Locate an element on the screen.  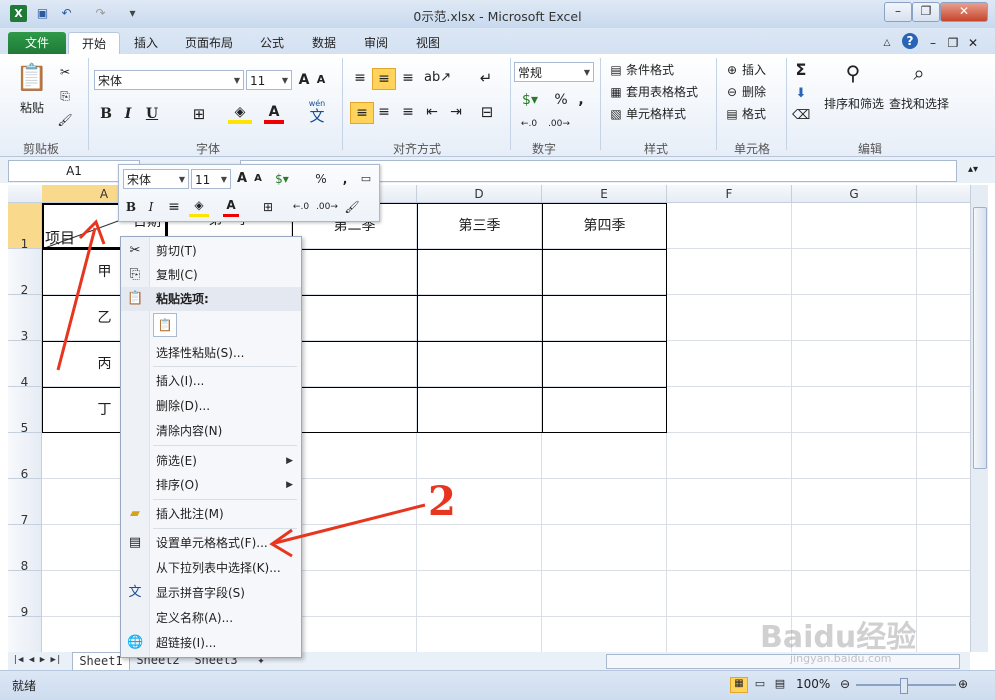
watermark-brand: Baidu经验 is located at coordinates (838, 637).